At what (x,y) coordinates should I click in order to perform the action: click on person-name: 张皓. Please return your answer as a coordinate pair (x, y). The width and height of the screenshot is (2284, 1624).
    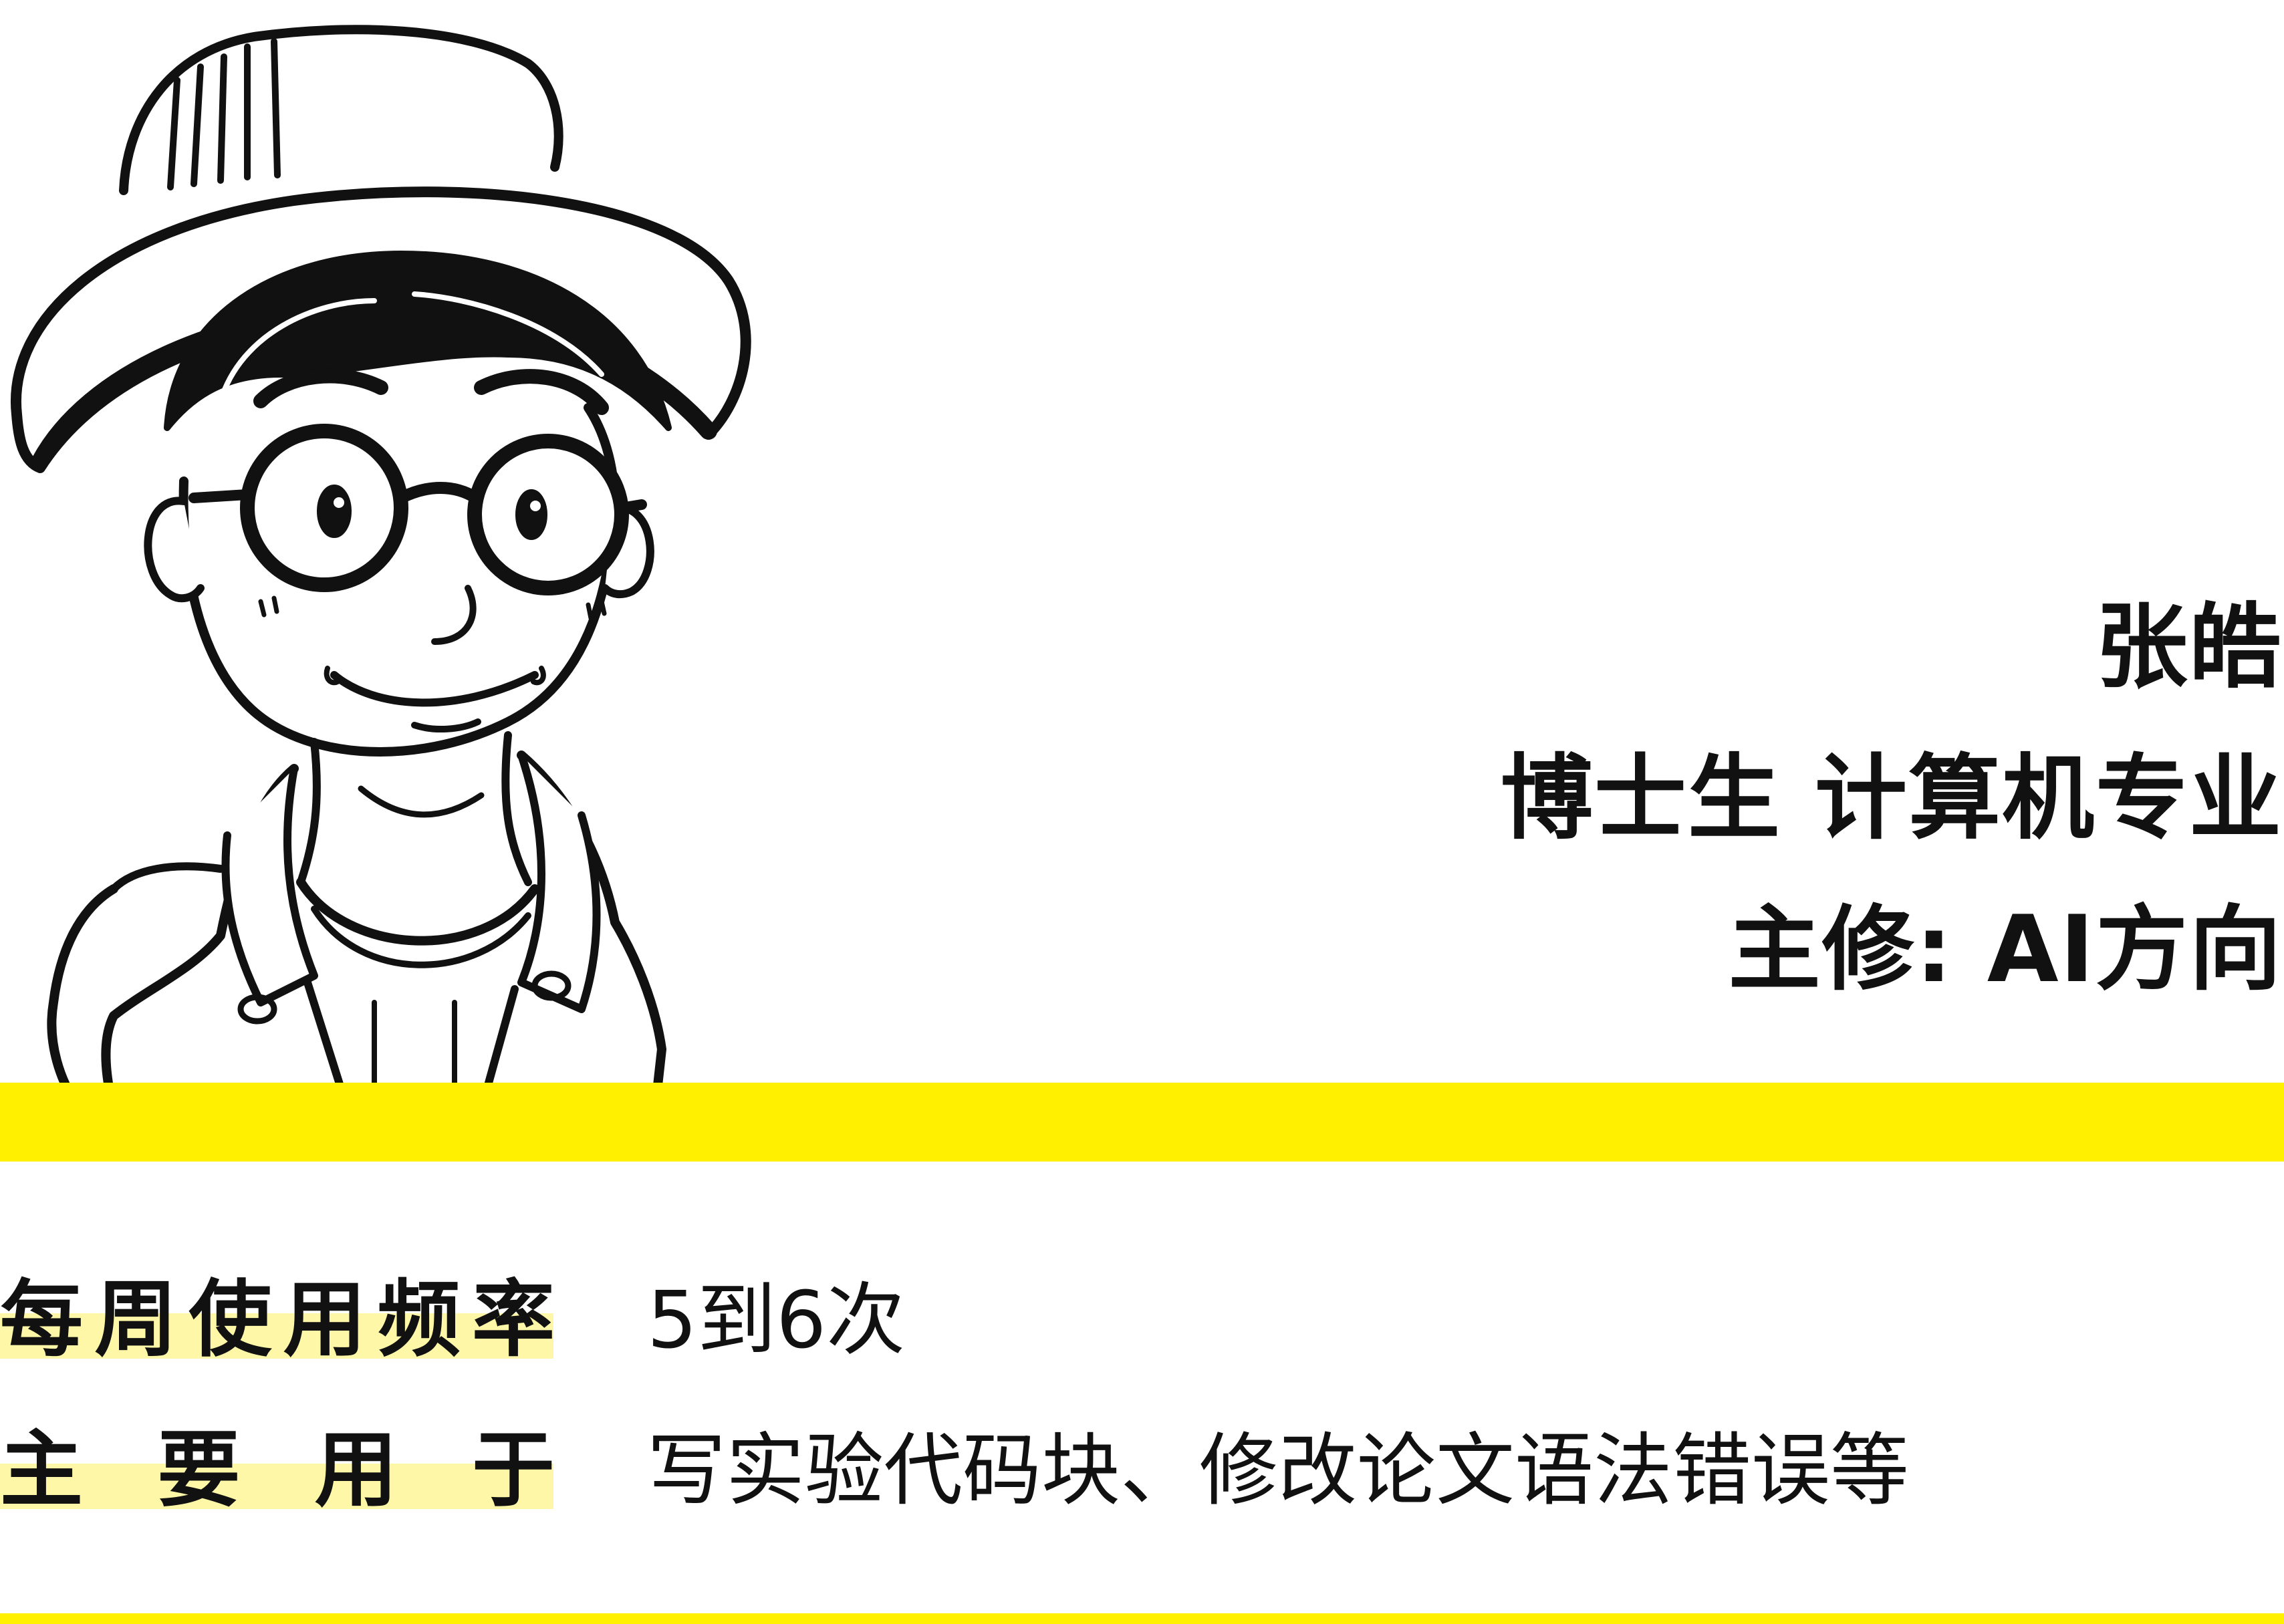
    Looking at the image, I should click on (2189, 647).